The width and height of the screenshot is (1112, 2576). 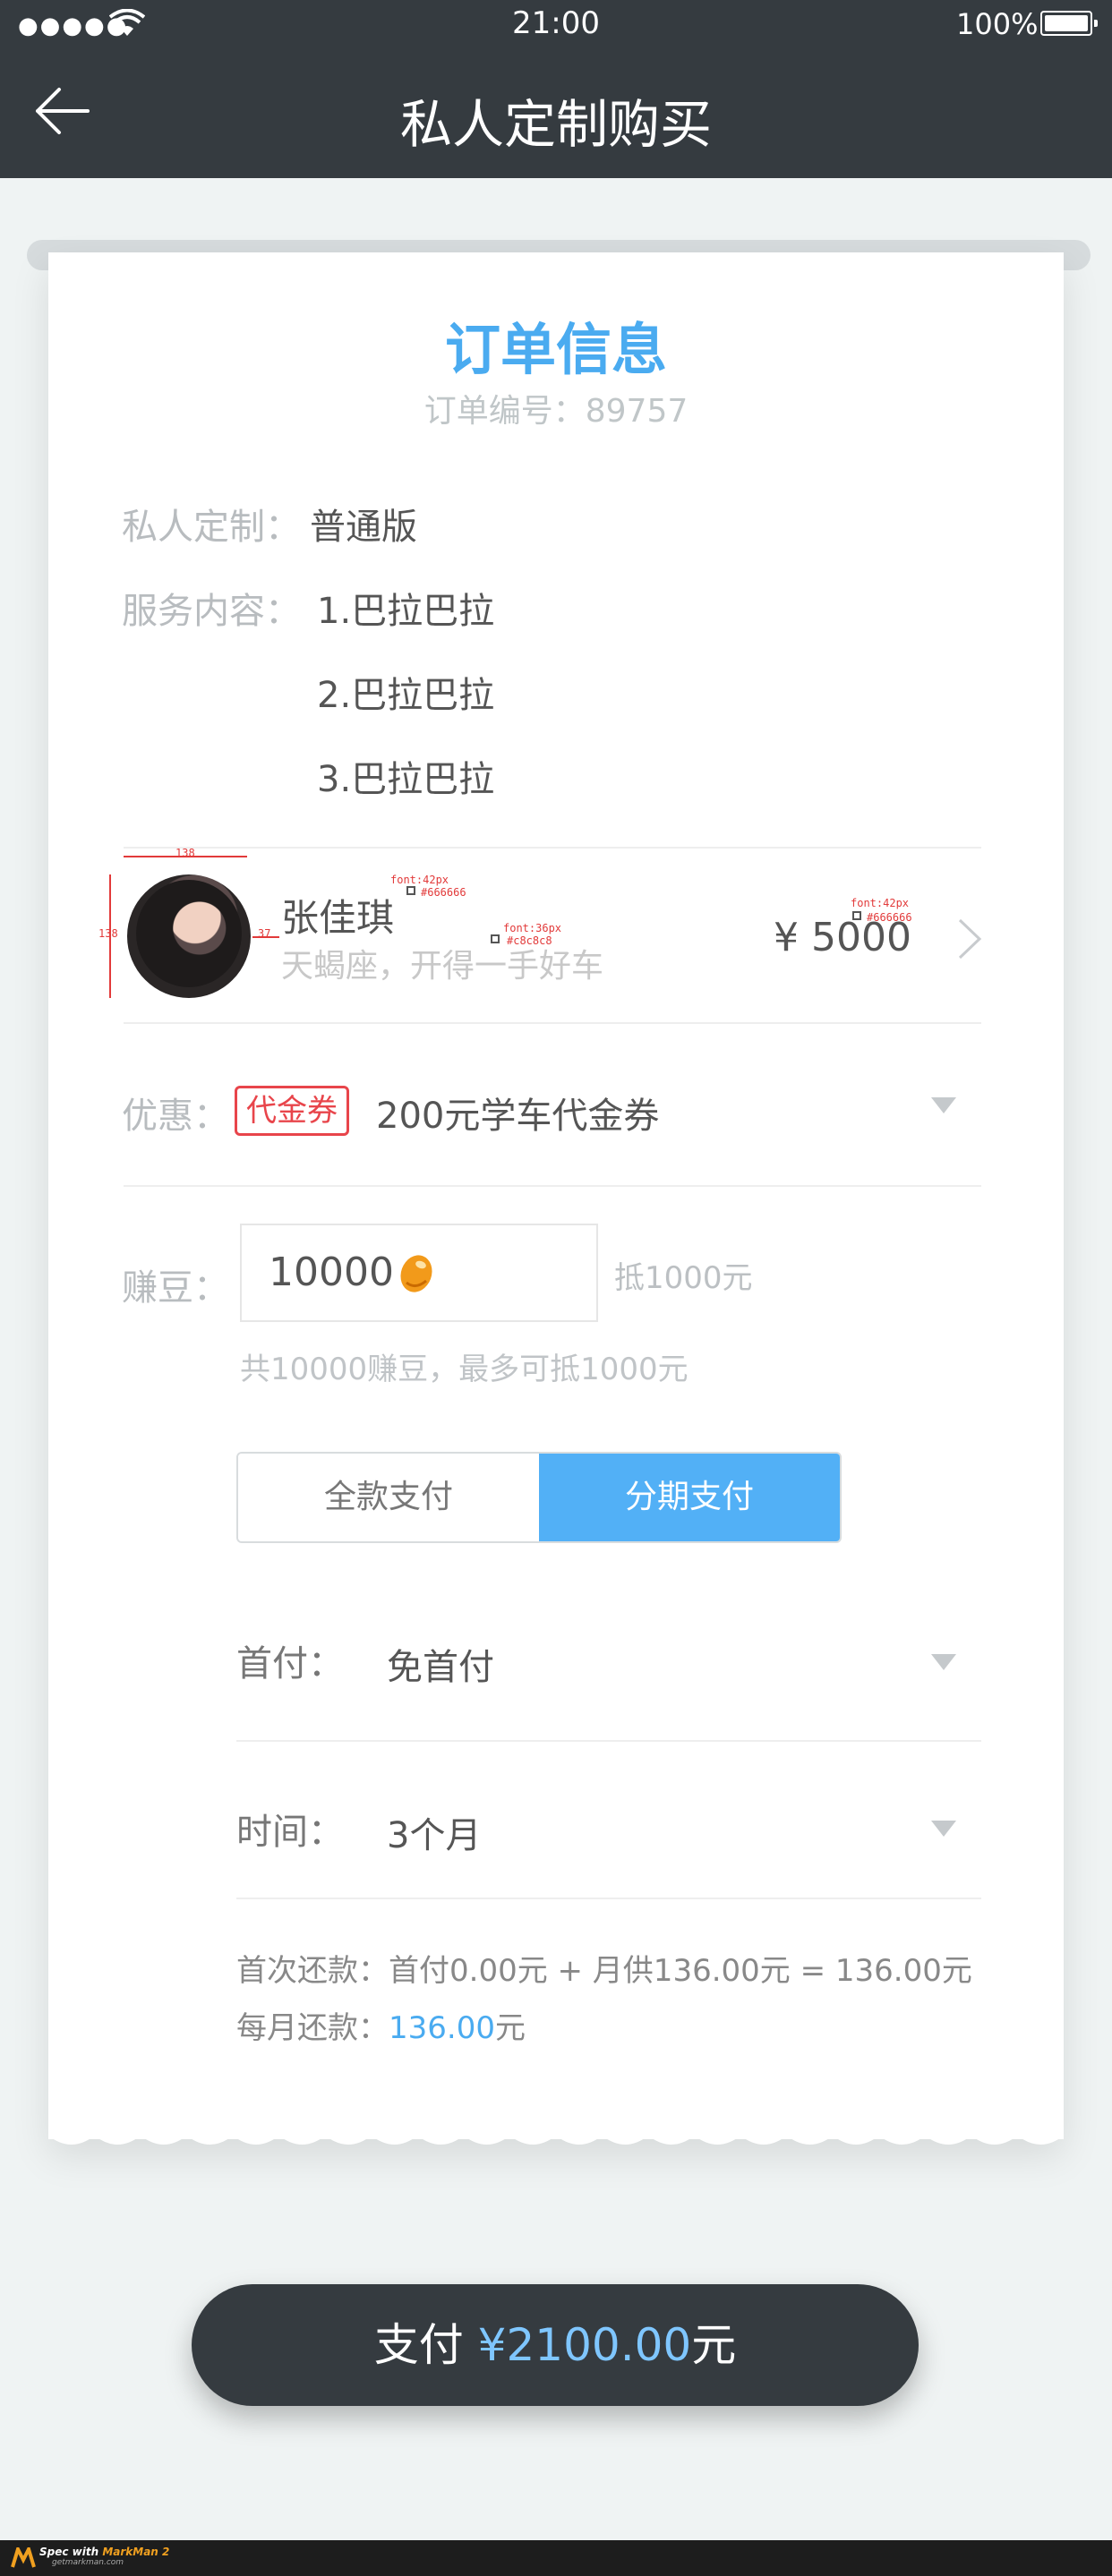 I want to click on monthly-label: 每月还款：, so click(x=312, y=2028).